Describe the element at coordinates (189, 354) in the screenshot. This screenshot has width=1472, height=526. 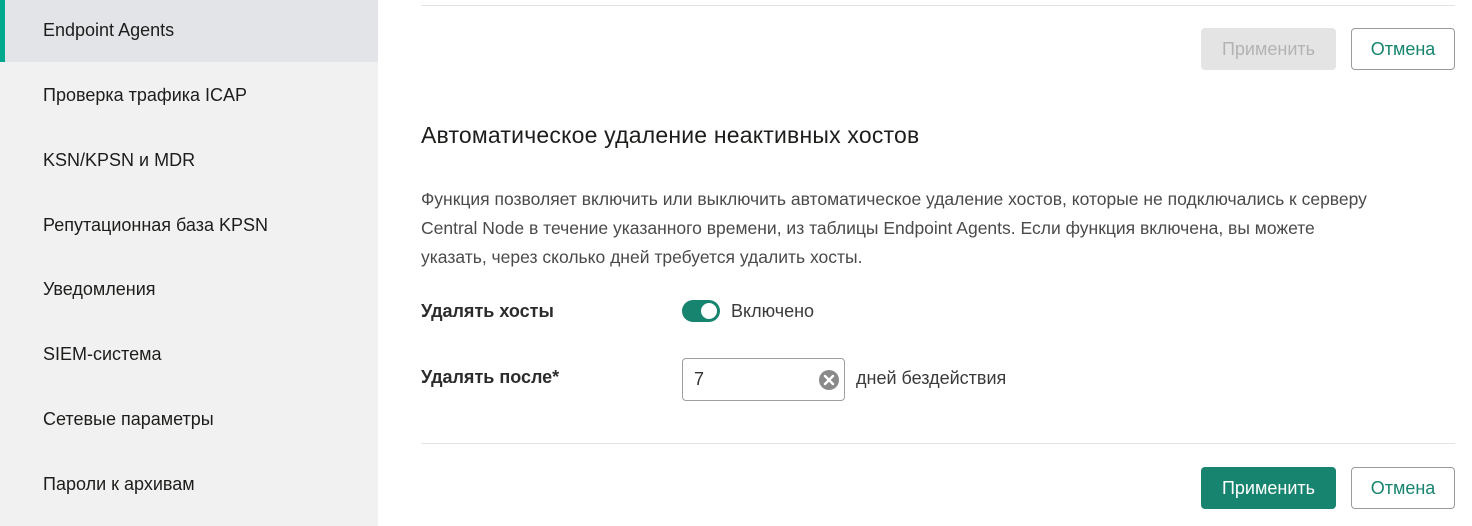
I see `sidebar-item-siem: SIEM-система` at that location.